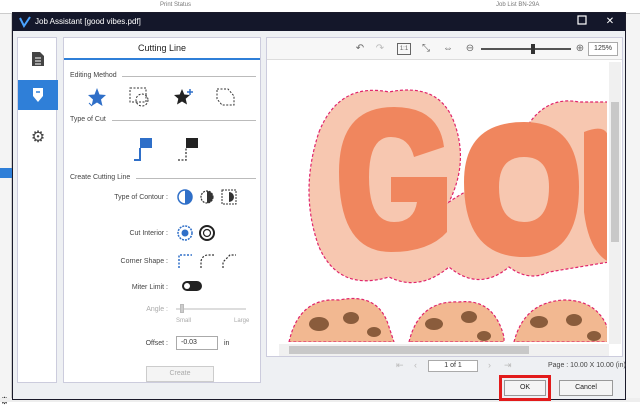 This screenshot has height=407, width=640. Describe the element at coordinates (400, 365) in the screenshot. I see `first-page-icon: ⇤` at that location.